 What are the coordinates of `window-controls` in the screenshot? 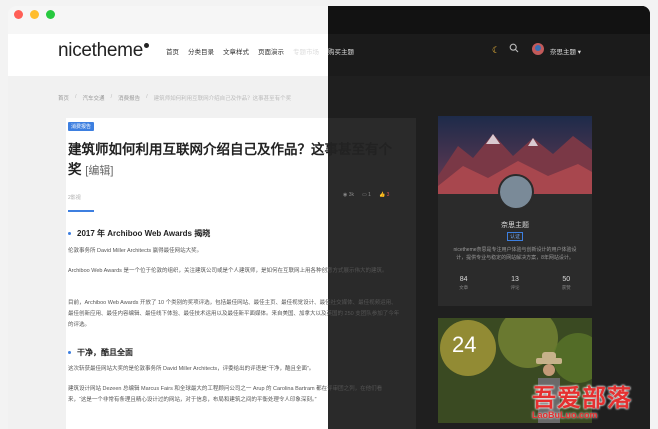 It's located at (34, 14).